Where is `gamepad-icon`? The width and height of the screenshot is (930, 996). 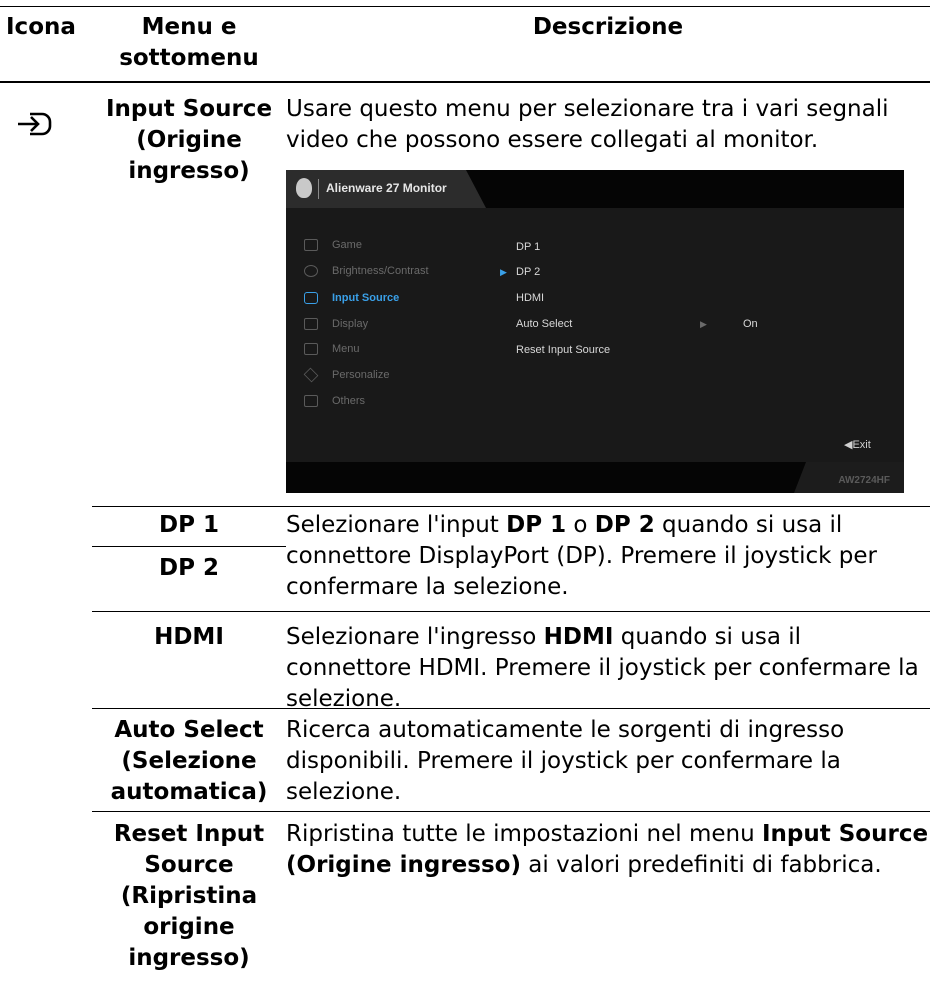
gamepad-icon is located at coordinates (311, 245).